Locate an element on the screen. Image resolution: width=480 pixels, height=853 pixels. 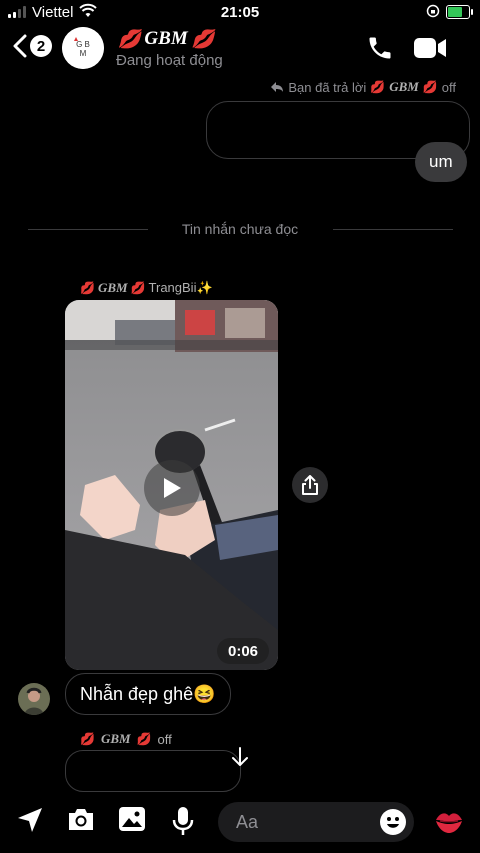
microphone-icon is located at coordinates (183, 821).